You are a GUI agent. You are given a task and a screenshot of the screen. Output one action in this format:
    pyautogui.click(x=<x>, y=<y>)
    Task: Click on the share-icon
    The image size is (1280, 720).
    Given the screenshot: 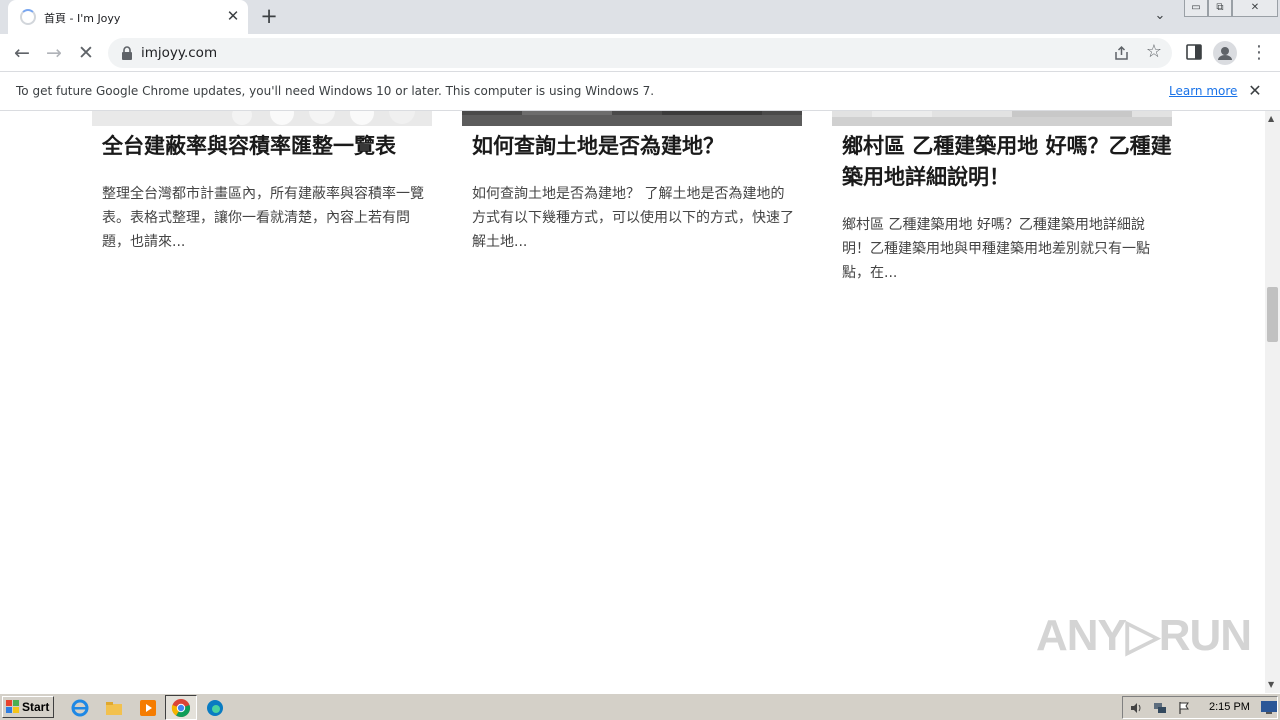 What is the action you would take?
    pyautogui.click(x=1122, y=53)
    